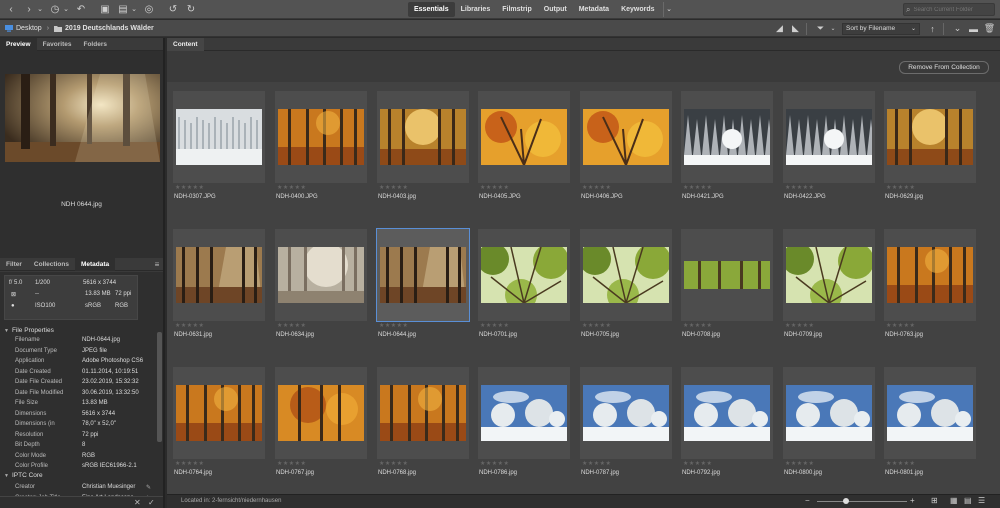  What do you see at coordinates (29, 9) in the screenshot?
I see `forward-icon: ›` at bounding box center [29, 9].